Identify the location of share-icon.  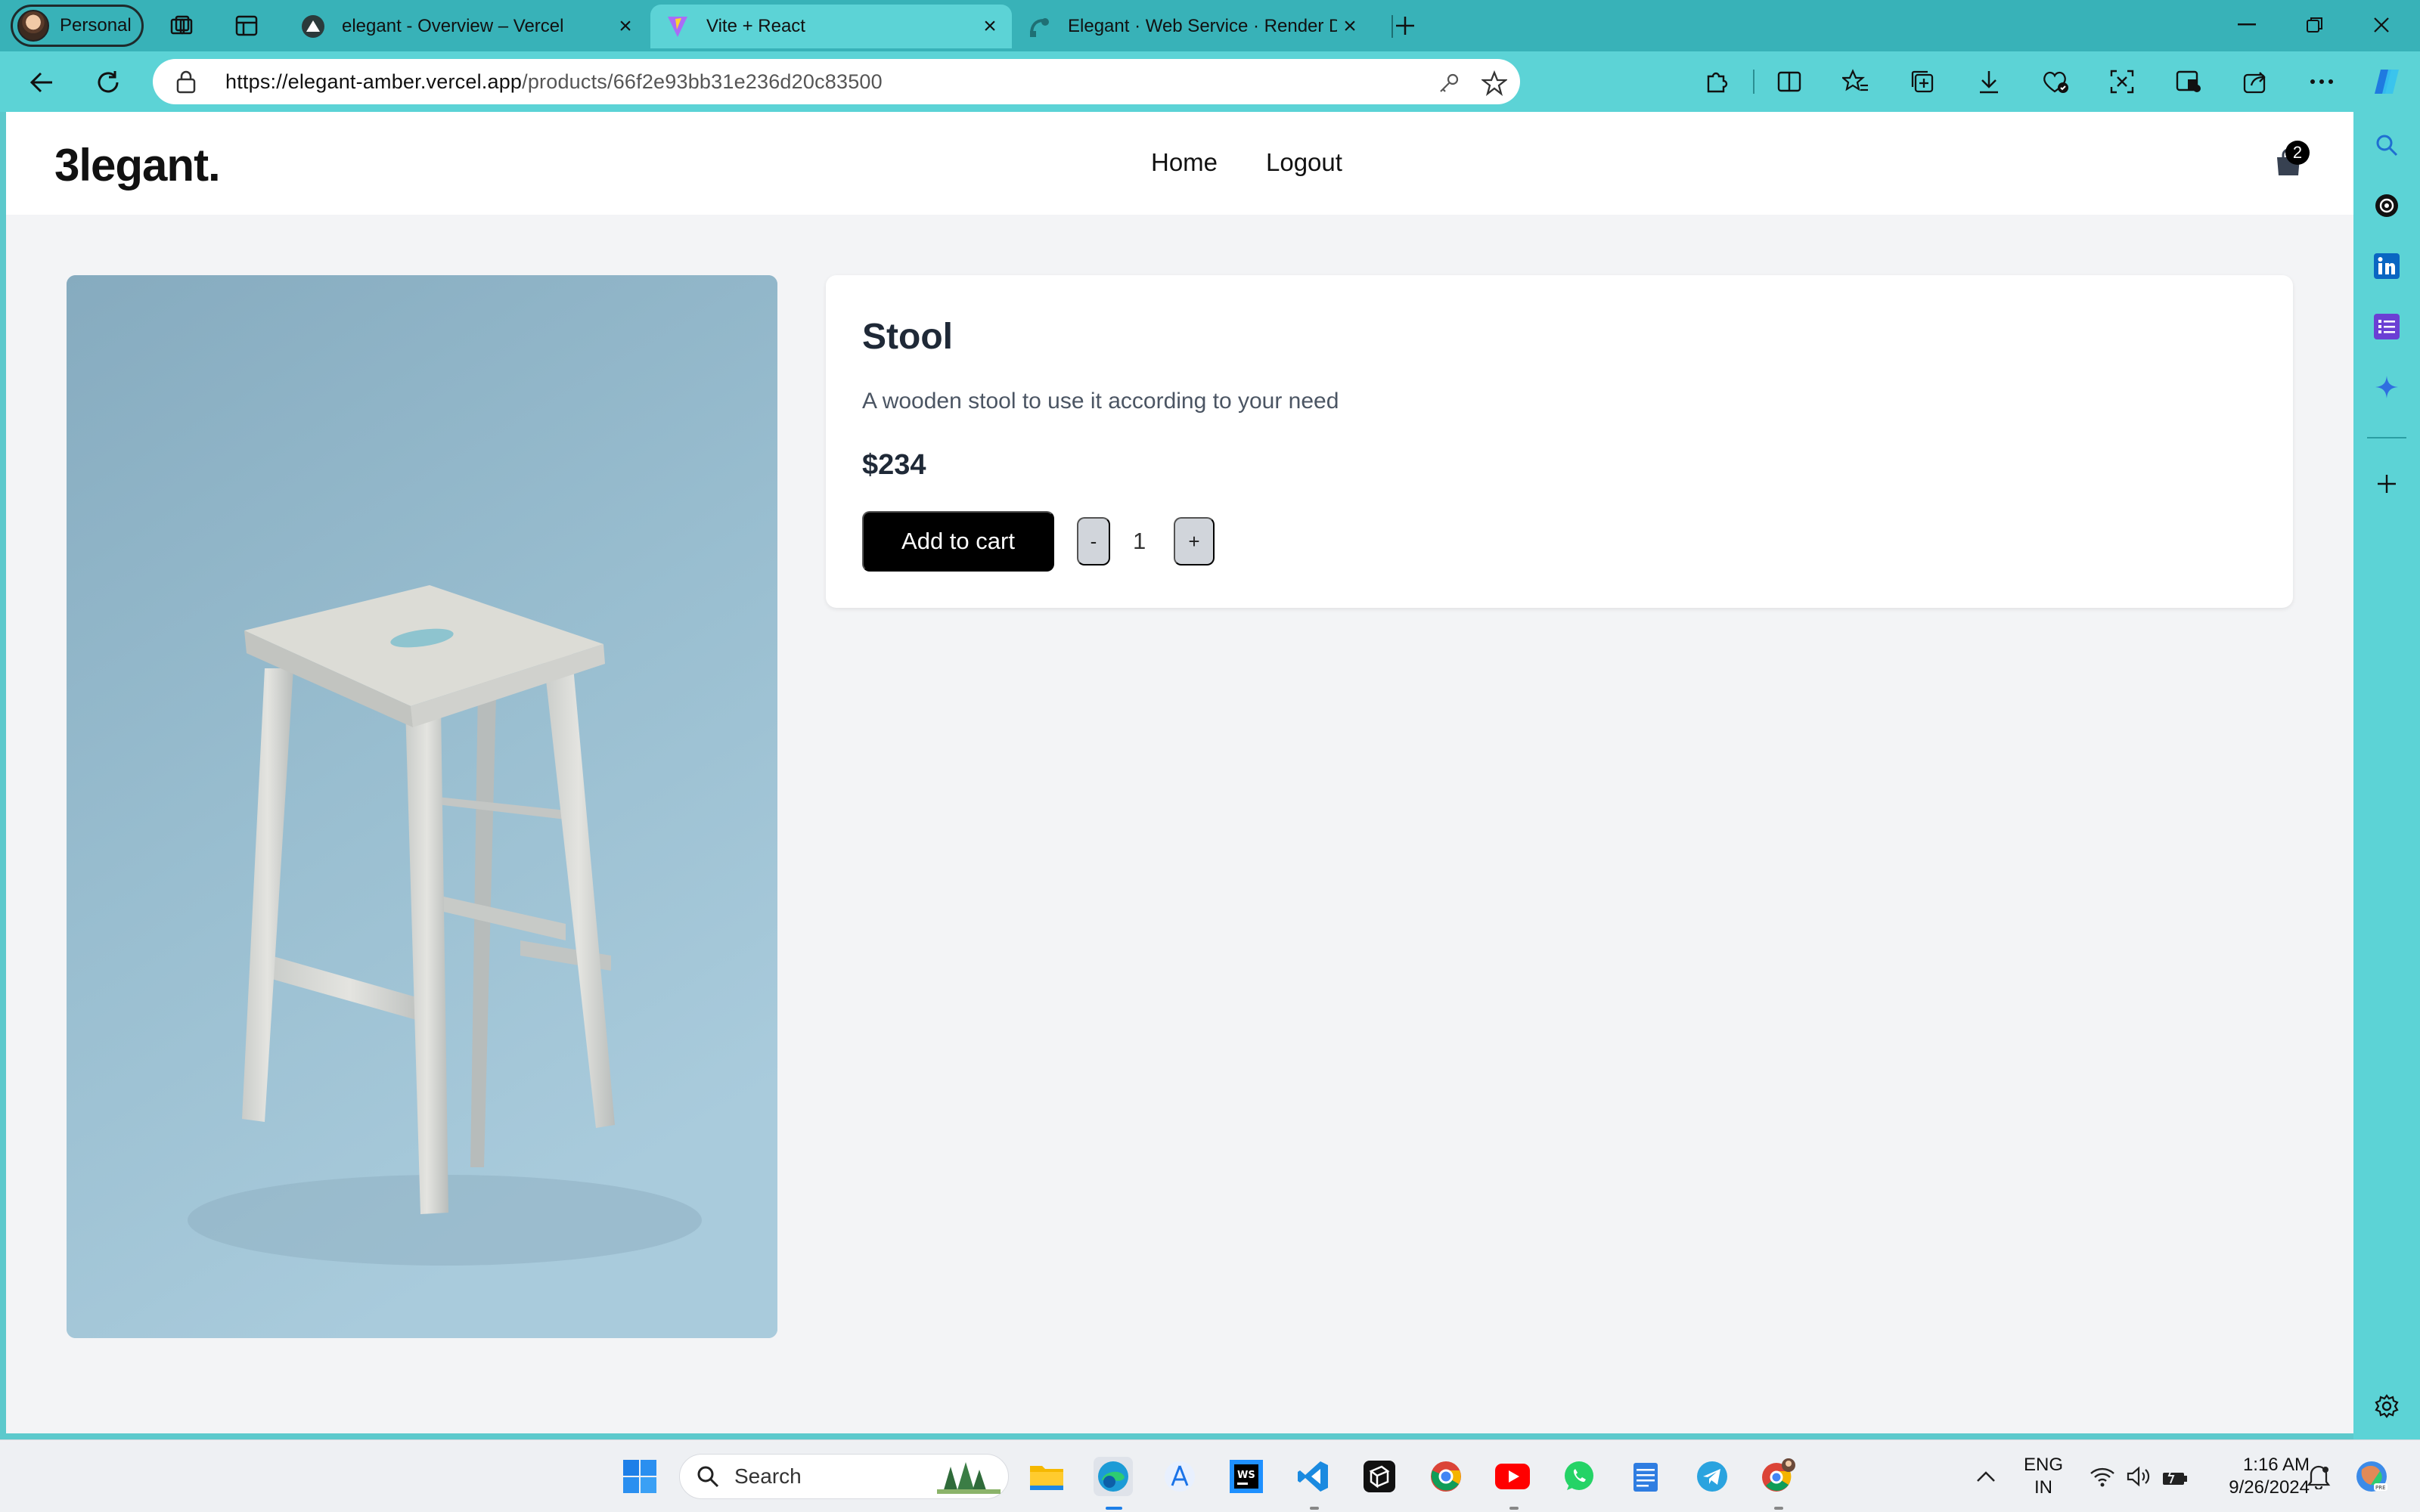
(2255, 81).